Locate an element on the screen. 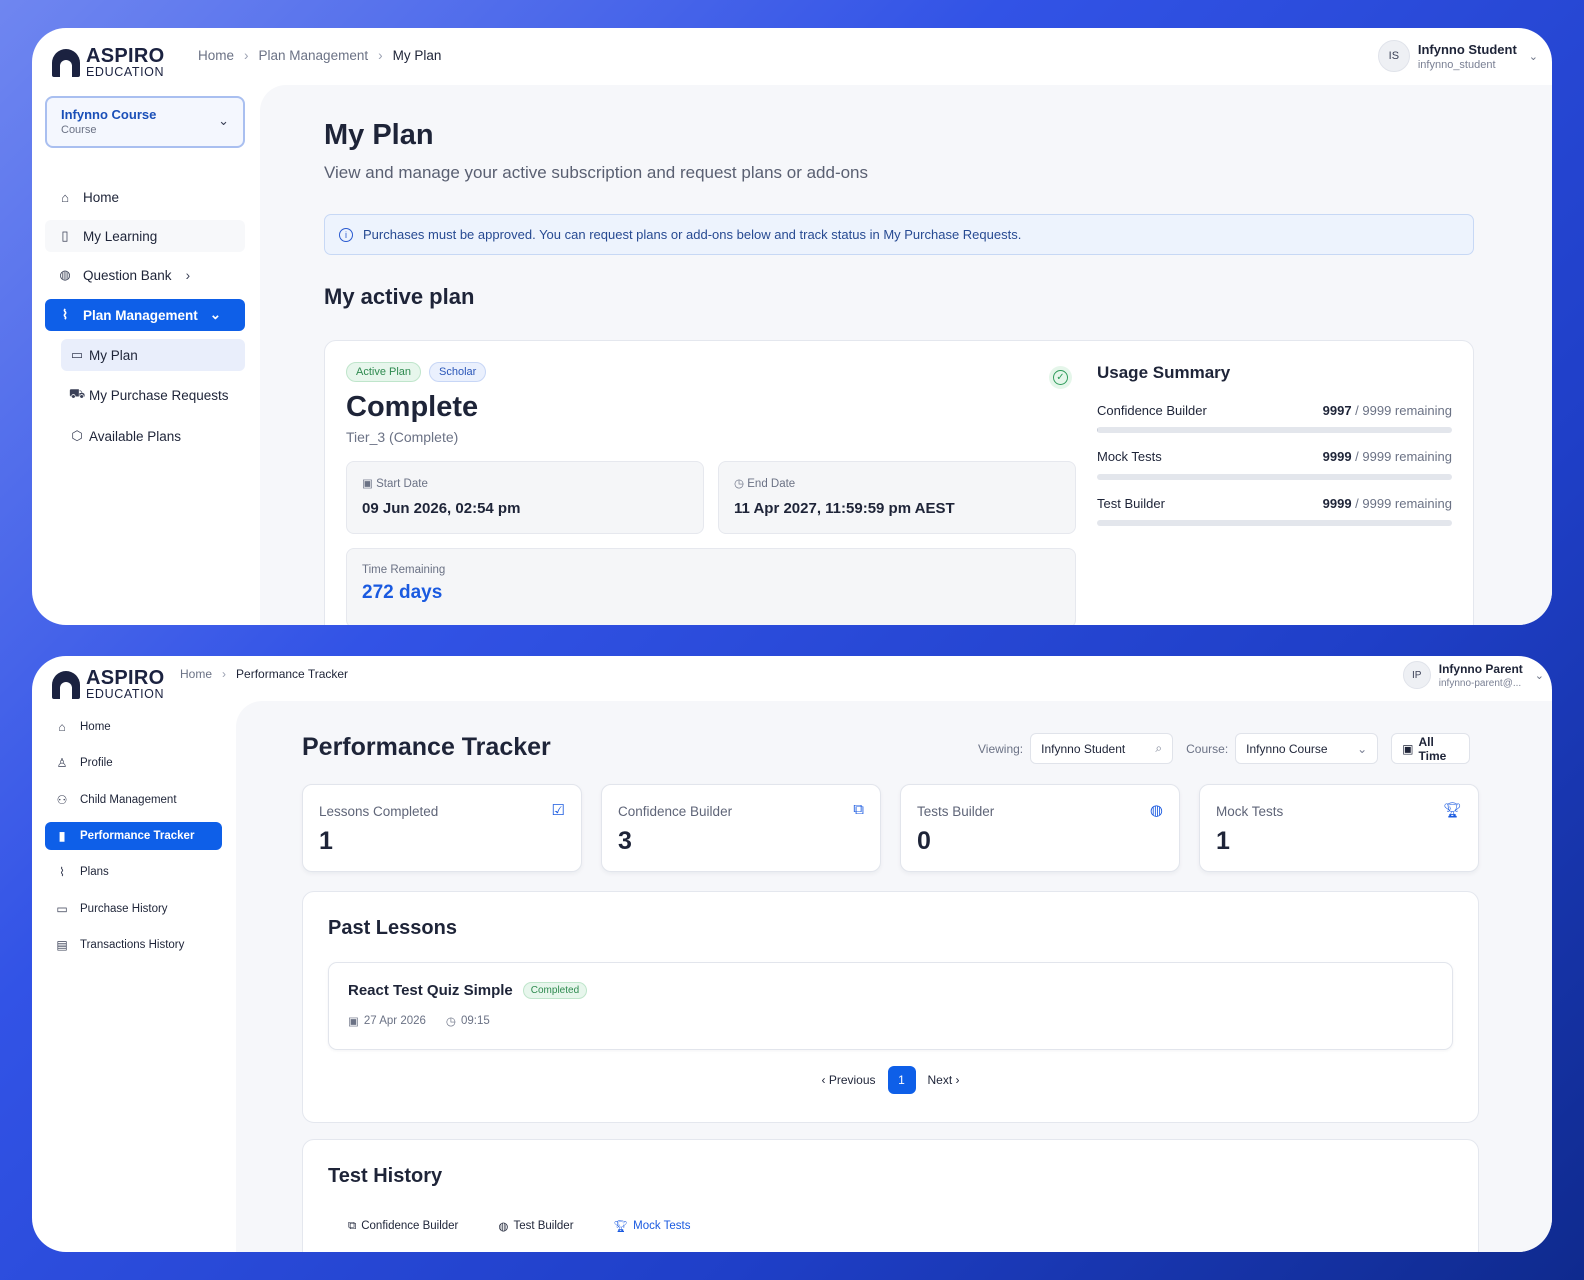 This screenshot has width=1584, height=1280. user-handle: infynno_student is located at coordinates (1456, 64).